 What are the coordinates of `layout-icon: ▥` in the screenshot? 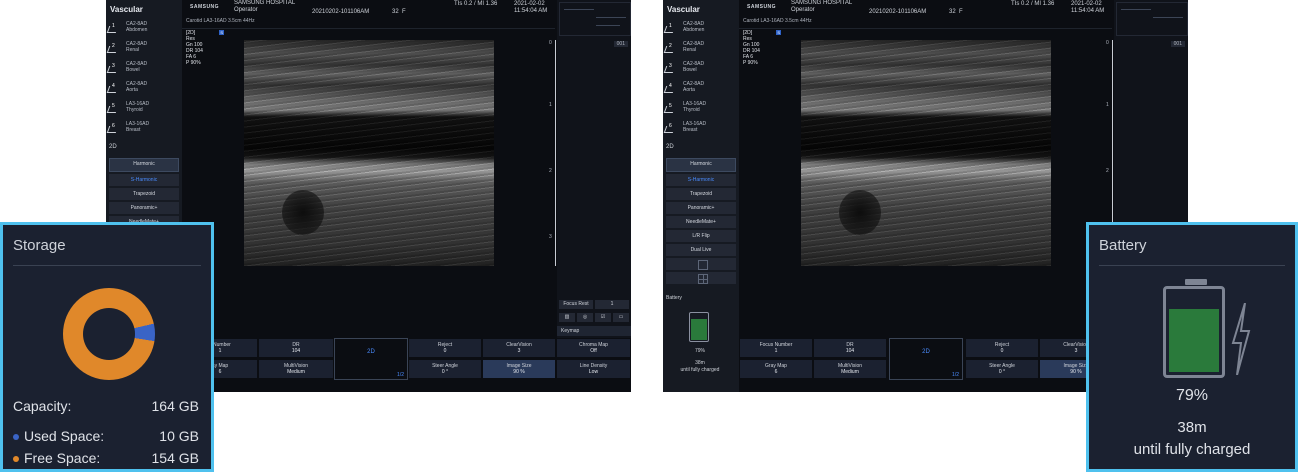 It's located at (567, 317).